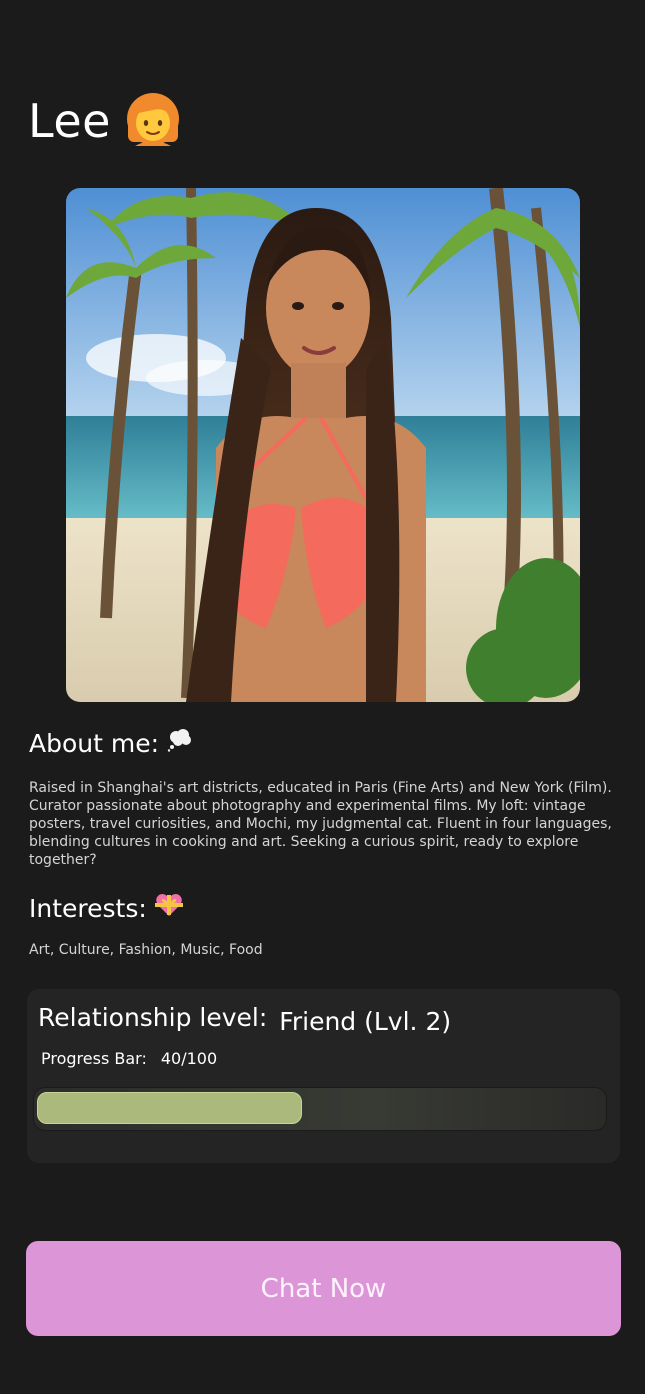 Image resolution: width=645 pixels, height=1394 pixels. I want to click on profile-header: Lee, so click(104, 121).